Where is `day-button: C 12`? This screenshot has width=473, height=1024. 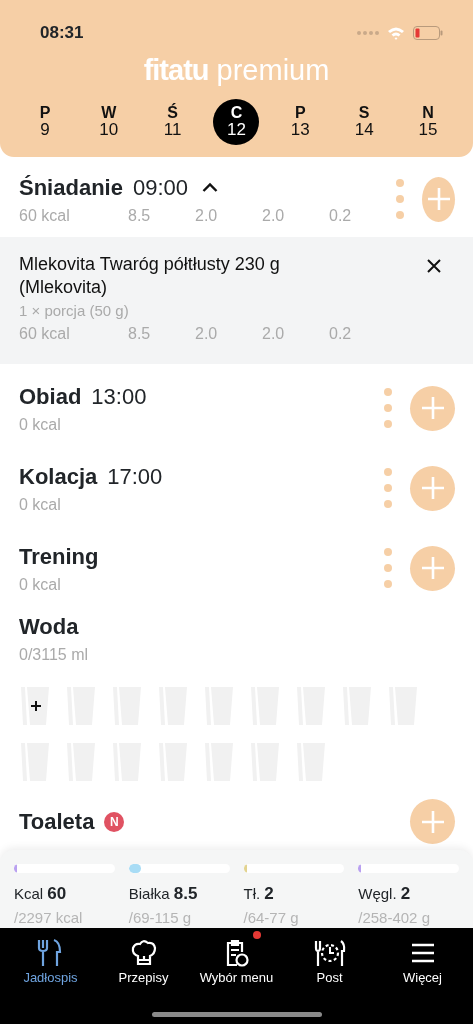 day-button: C 12 is located at coordinates (236, 122).